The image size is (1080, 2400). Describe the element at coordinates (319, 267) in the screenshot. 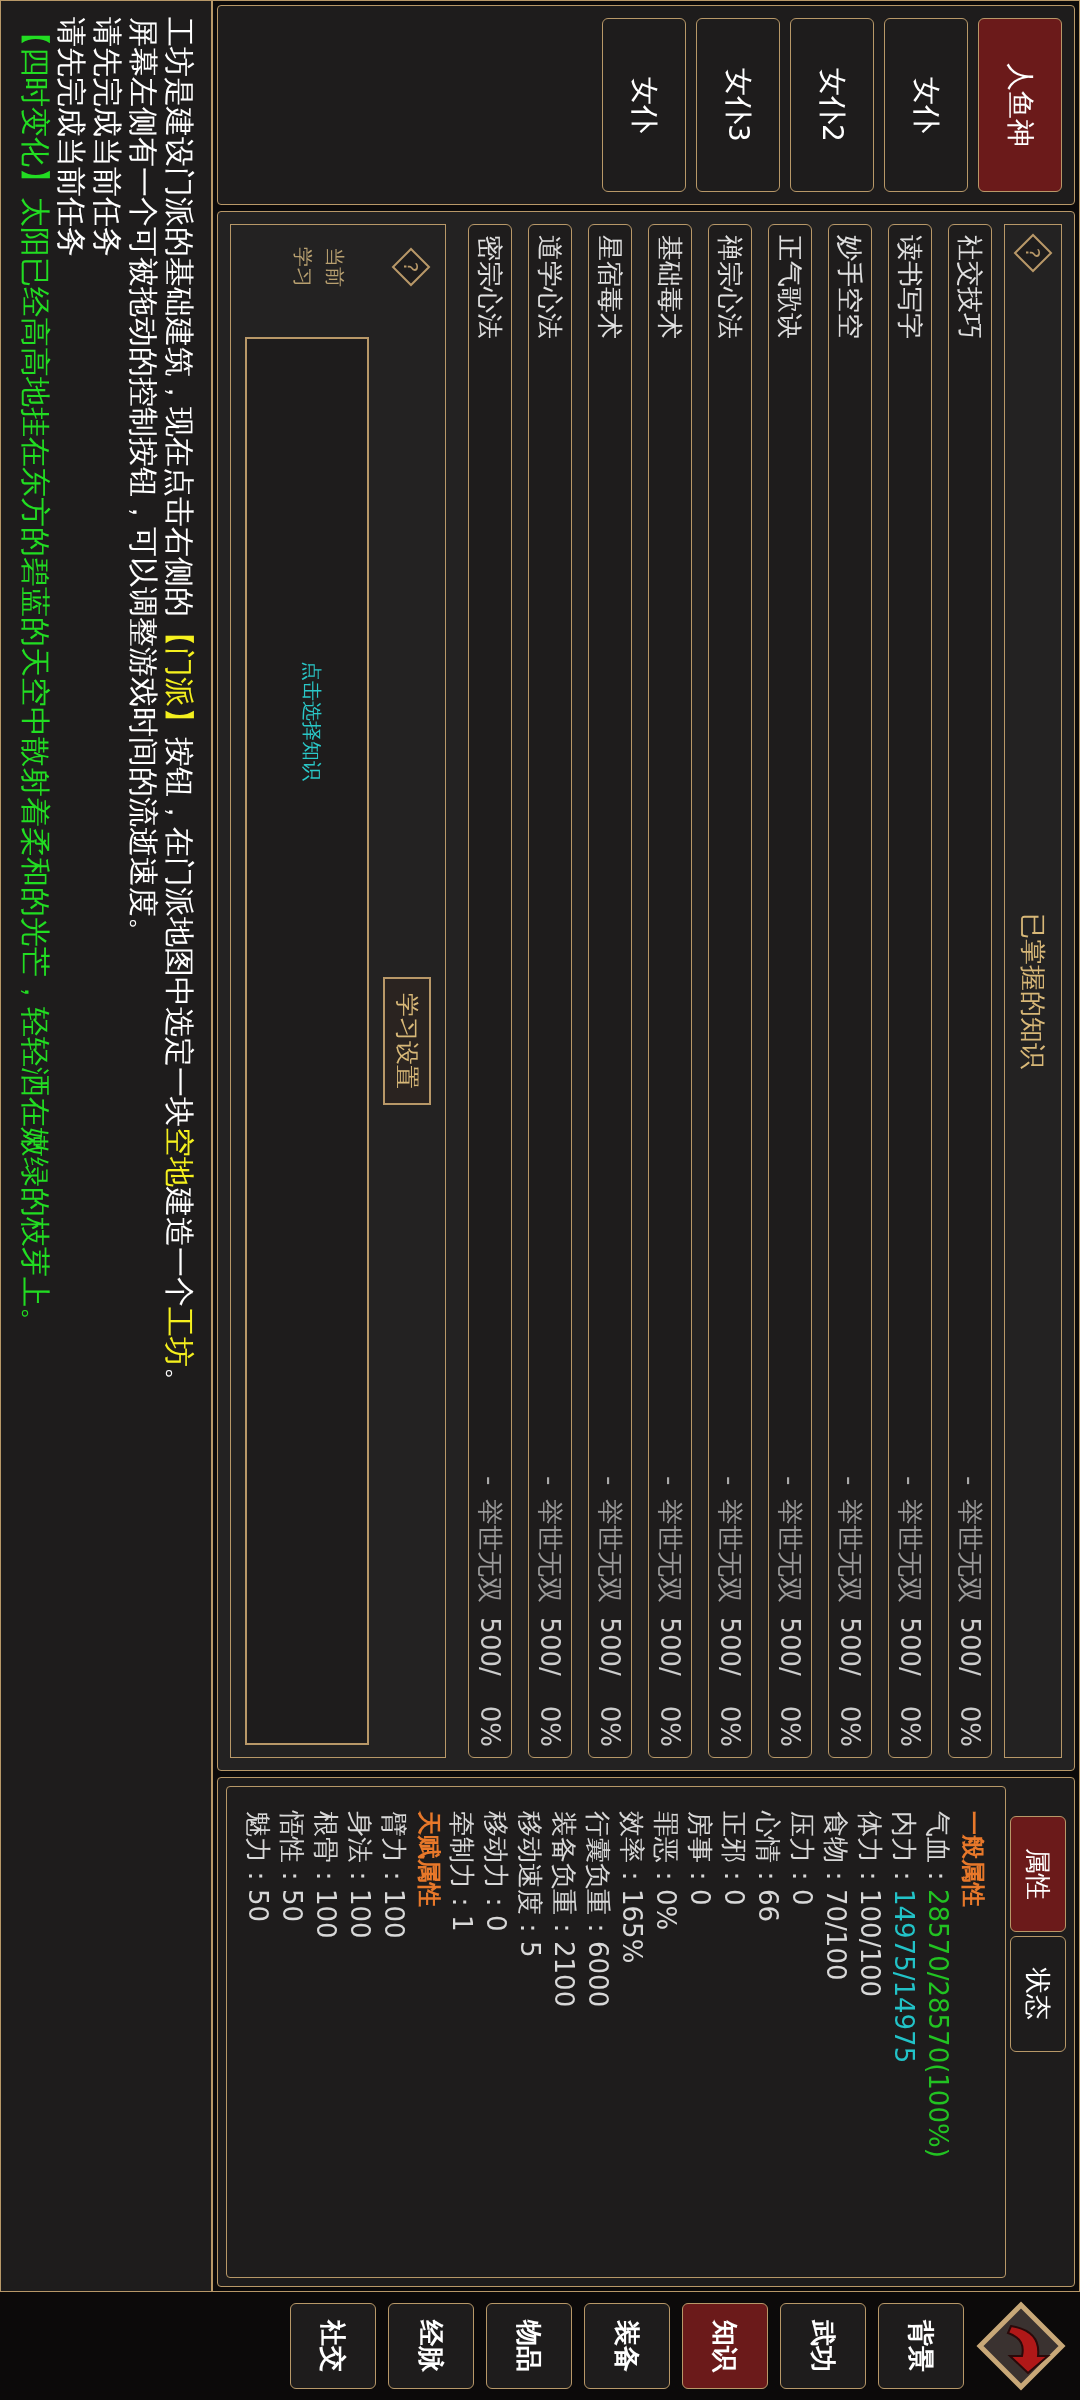

I see `study-label: 当前学习` at that location.